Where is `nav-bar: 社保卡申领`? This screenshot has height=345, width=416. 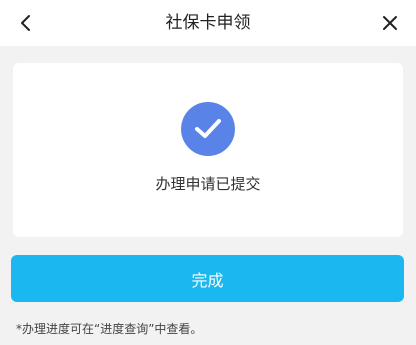 nav-bar: 社保卡申领 is located at coordinates (208, 23).